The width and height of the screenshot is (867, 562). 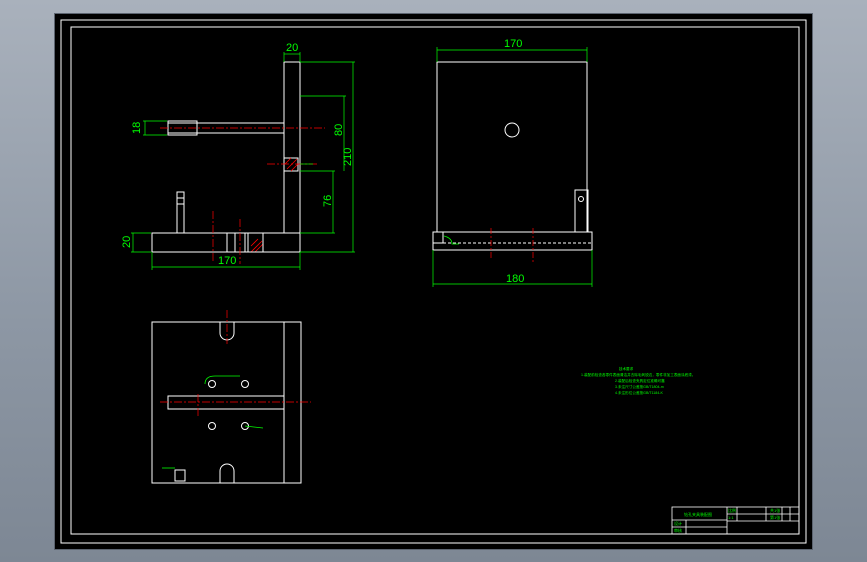 What do you see at coordinates (515, 279) in the screenshot?
I see `dim-front-bottom-width: 180` at bounding box center [515, 279].